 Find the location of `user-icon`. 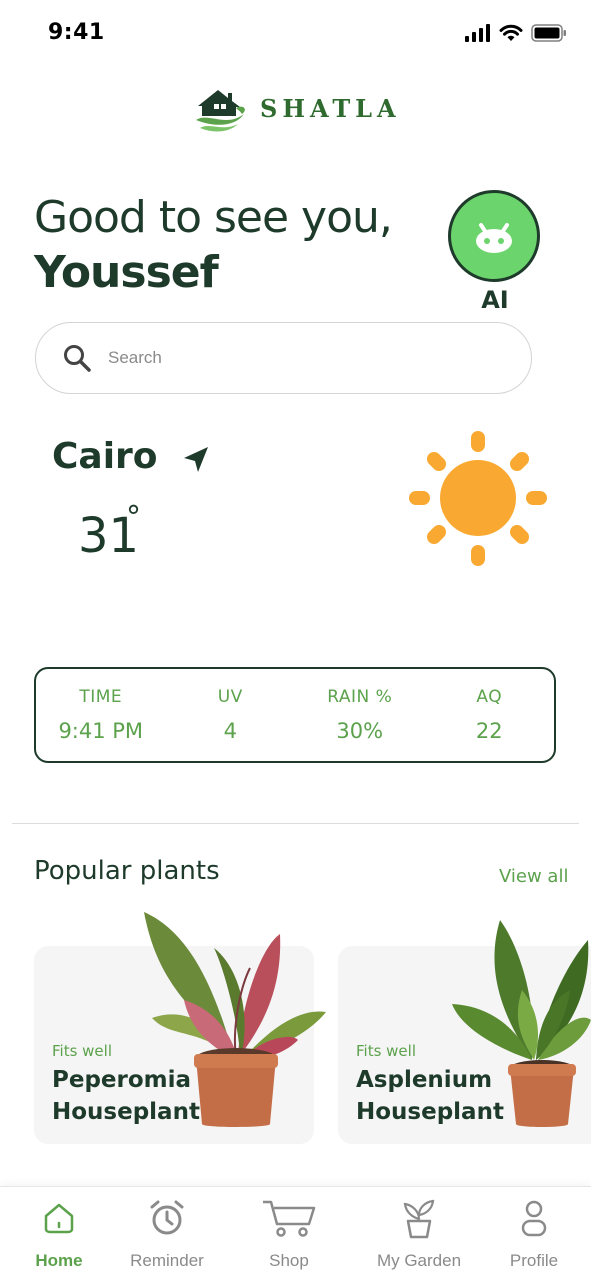

user-icon is located at coordinates (534, 1218).